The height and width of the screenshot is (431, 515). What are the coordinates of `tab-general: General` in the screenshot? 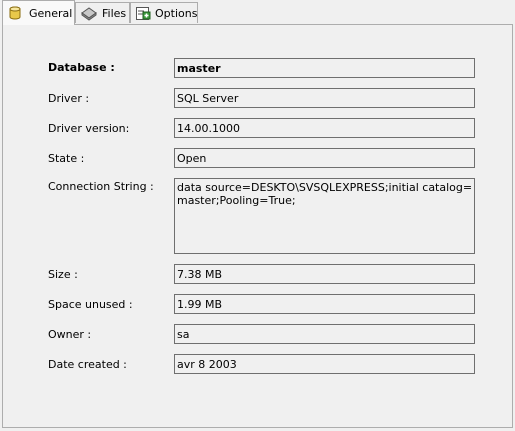 It's located at (38, 12).